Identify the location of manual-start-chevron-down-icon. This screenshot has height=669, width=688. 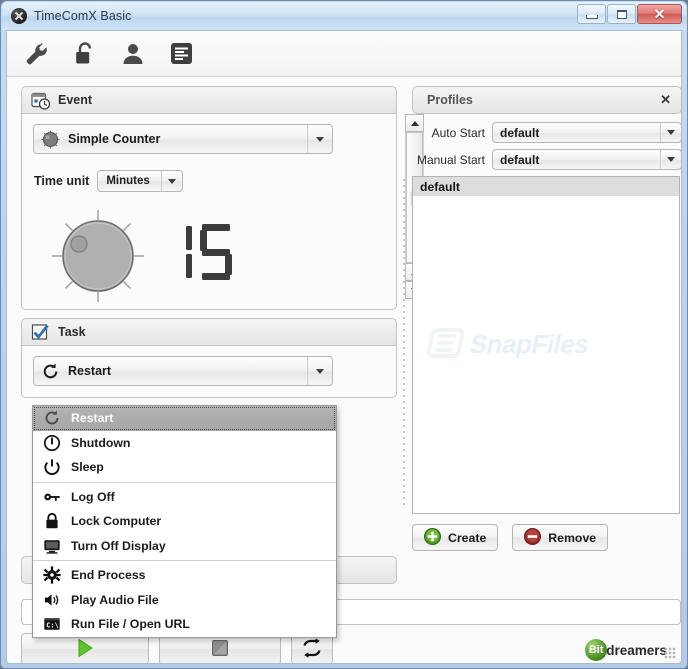
(670, 159).